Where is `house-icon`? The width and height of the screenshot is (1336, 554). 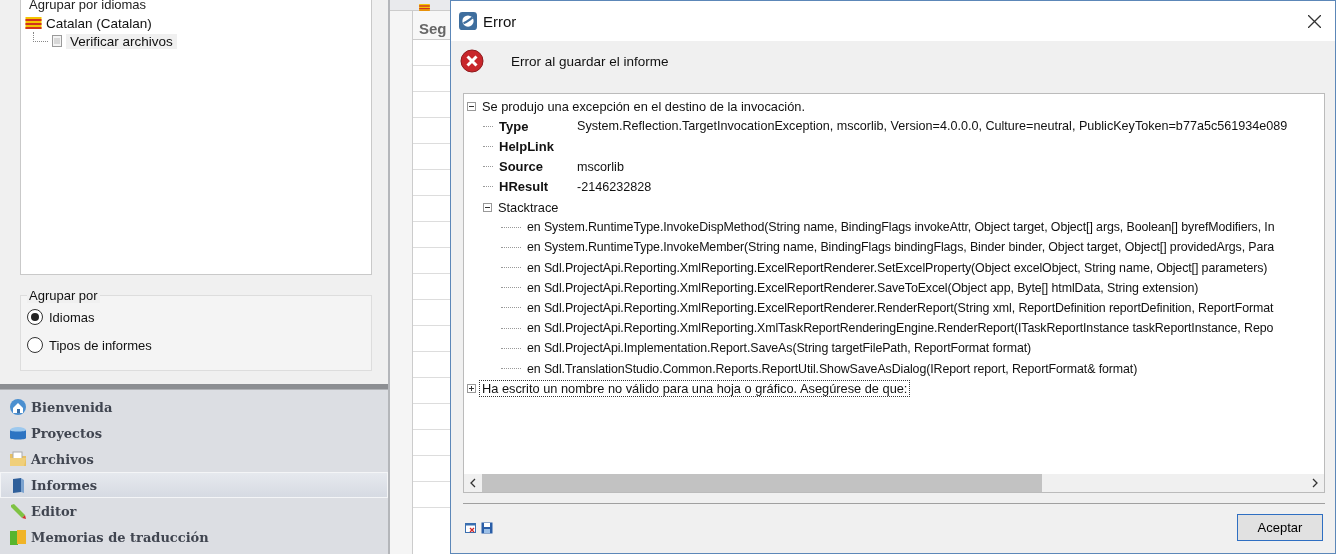 house-icon is located at coordinates (18, 407).